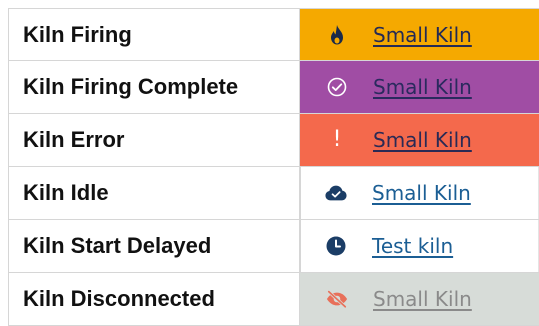  What do you see at coordinates (154, 193) in the screenshot?
I see `status-label: Kiln Idle` at bounding box center [154, 193].